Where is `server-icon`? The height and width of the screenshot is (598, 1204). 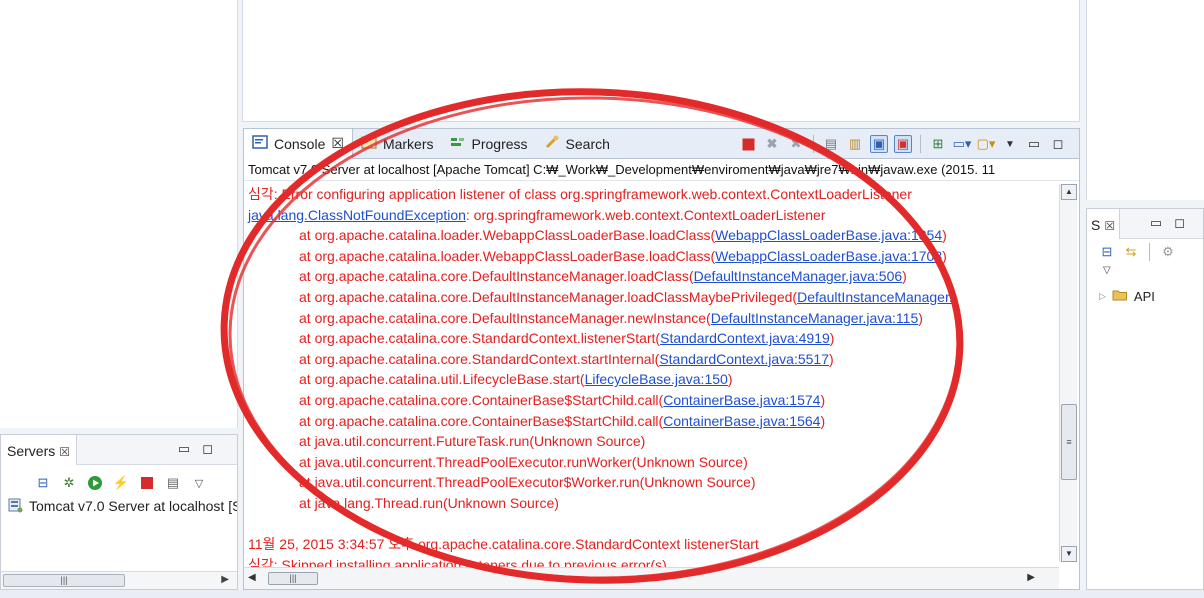
server-icon is located at coordinates (15, 506).